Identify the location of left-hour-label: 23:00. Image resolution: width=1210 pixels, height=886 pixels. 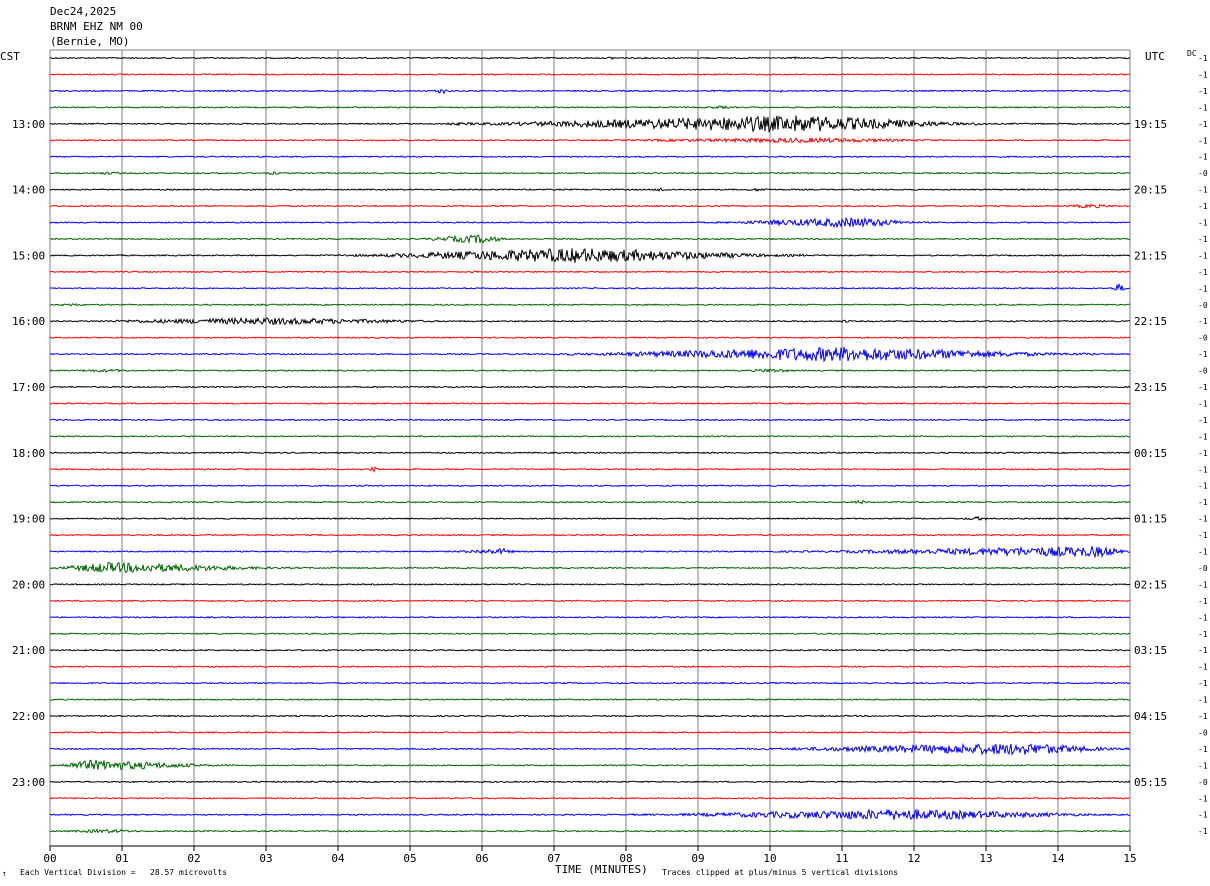
(28, 782).